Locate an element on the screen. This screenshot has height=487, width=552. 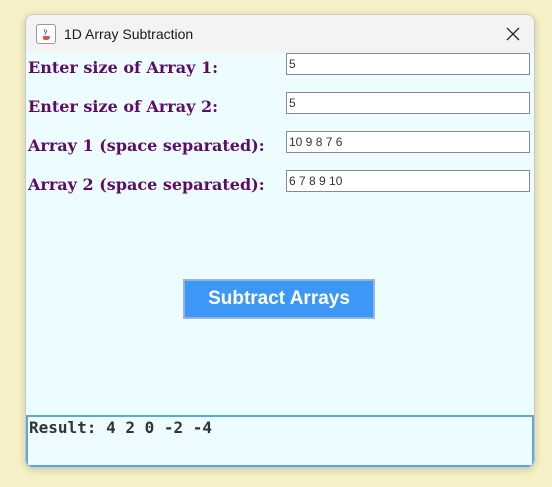
array2-label: Array 2 (space separated): is located at coordinates (146, 184).